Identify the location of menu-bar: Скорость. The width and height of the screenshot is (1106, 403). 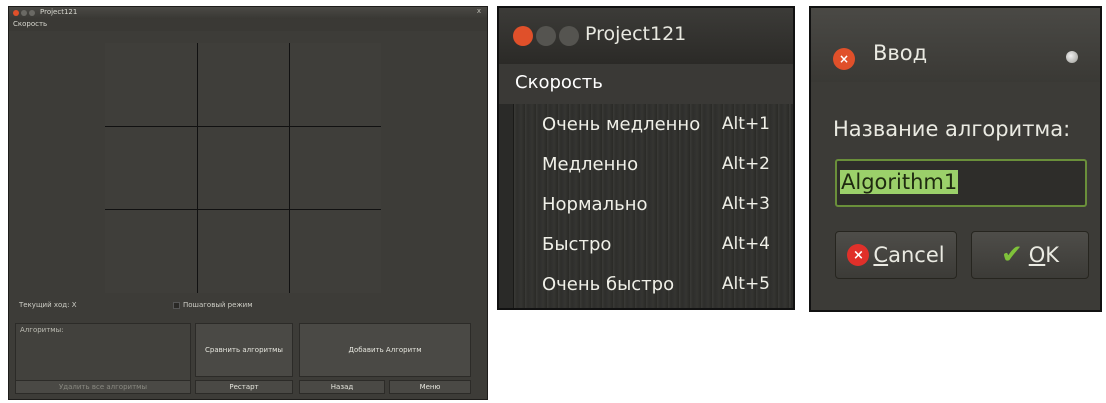
(248, 25).